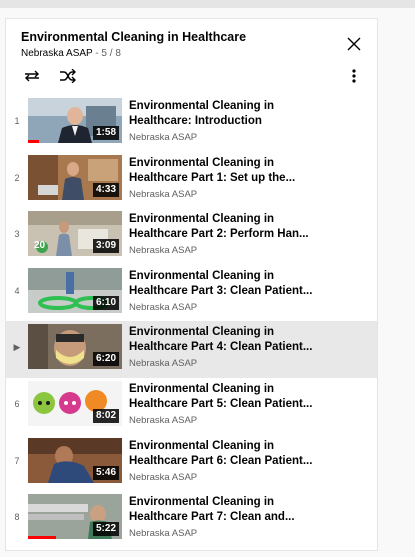  I want to click on item-index: 7, so click(17, 460).